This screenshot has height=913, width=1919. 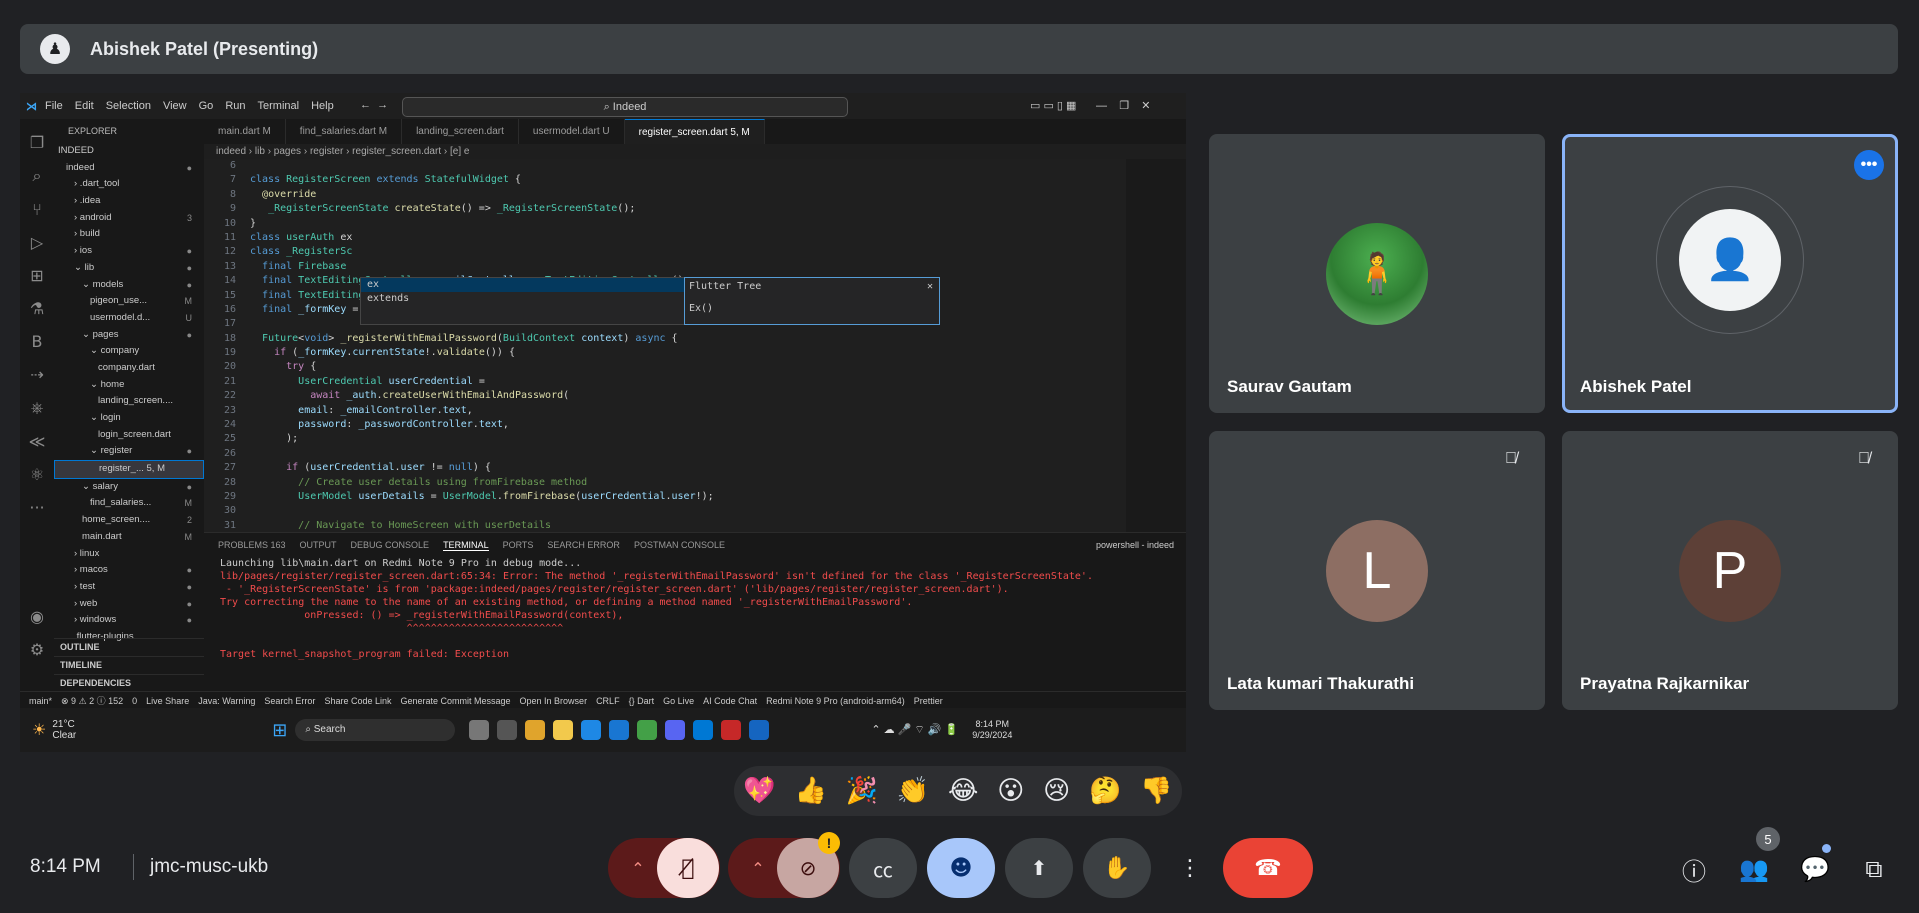 I want to click on status-item: CRLF, so click(x=608, y=700).